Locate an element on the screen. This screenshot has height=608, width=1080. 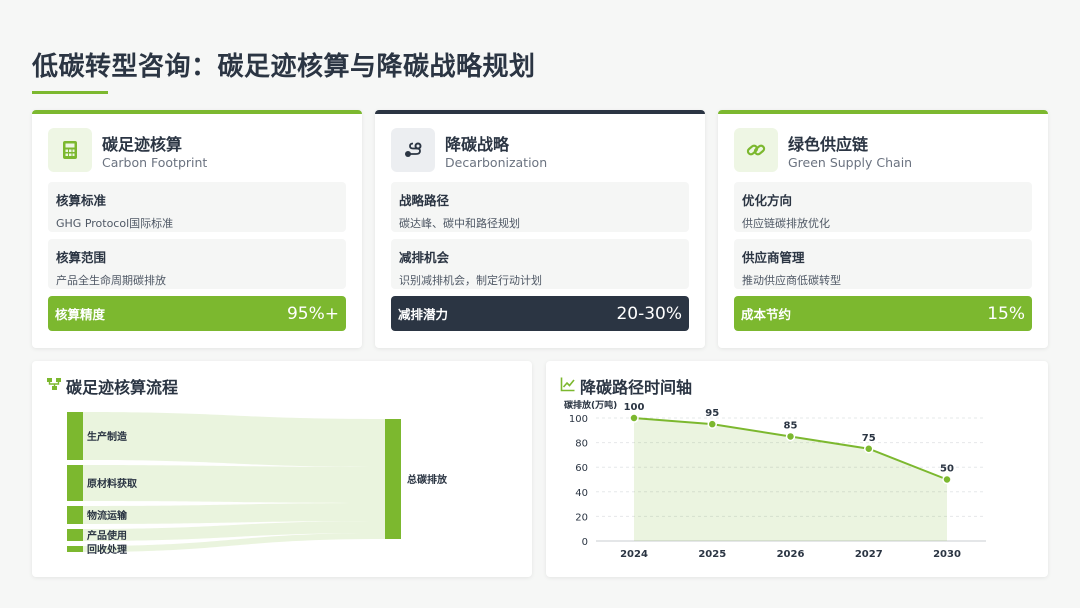
sankey-node-label: 物流运输 is located at coordinates (107, 515).